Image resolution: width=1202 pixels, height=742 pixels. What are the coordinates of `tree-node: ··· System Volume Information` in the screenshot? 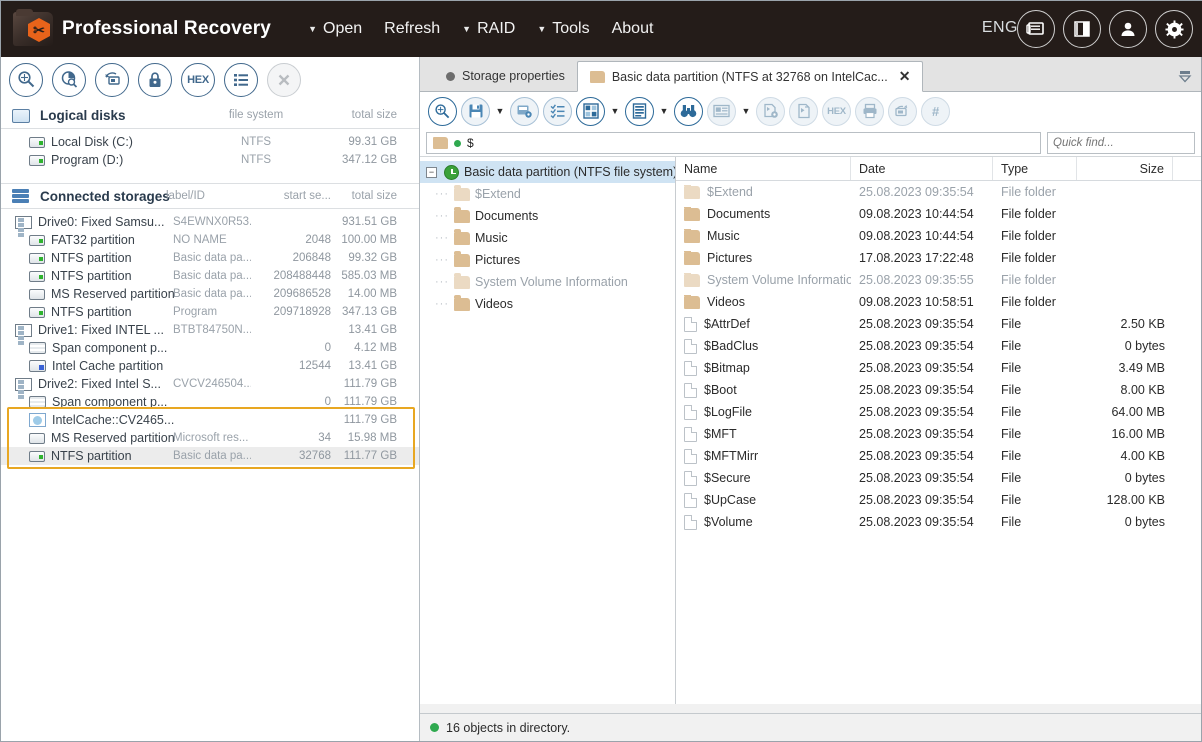 It's located at (547, 282).